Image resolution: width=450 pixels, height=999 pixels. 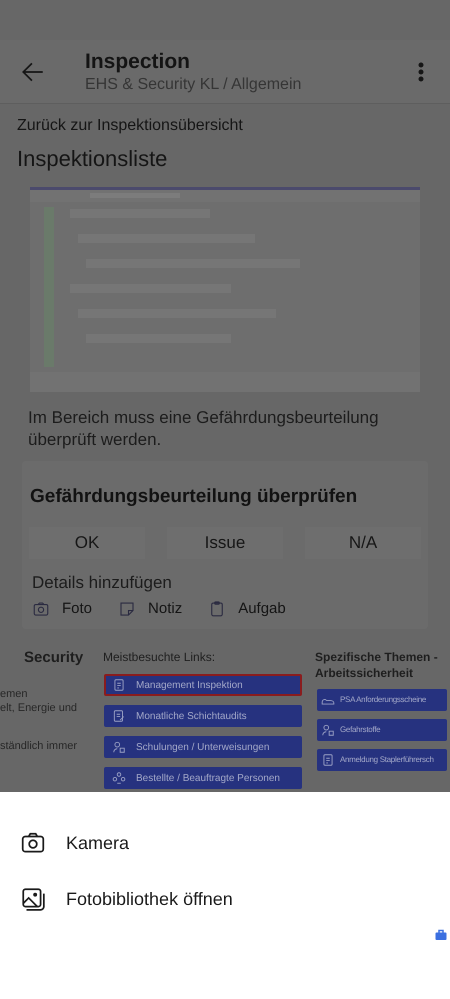 I want to click on question-description: Im Bereich muss eine Gefährdungsbeurteilung überprüft werden., so click(x=203, y=429).